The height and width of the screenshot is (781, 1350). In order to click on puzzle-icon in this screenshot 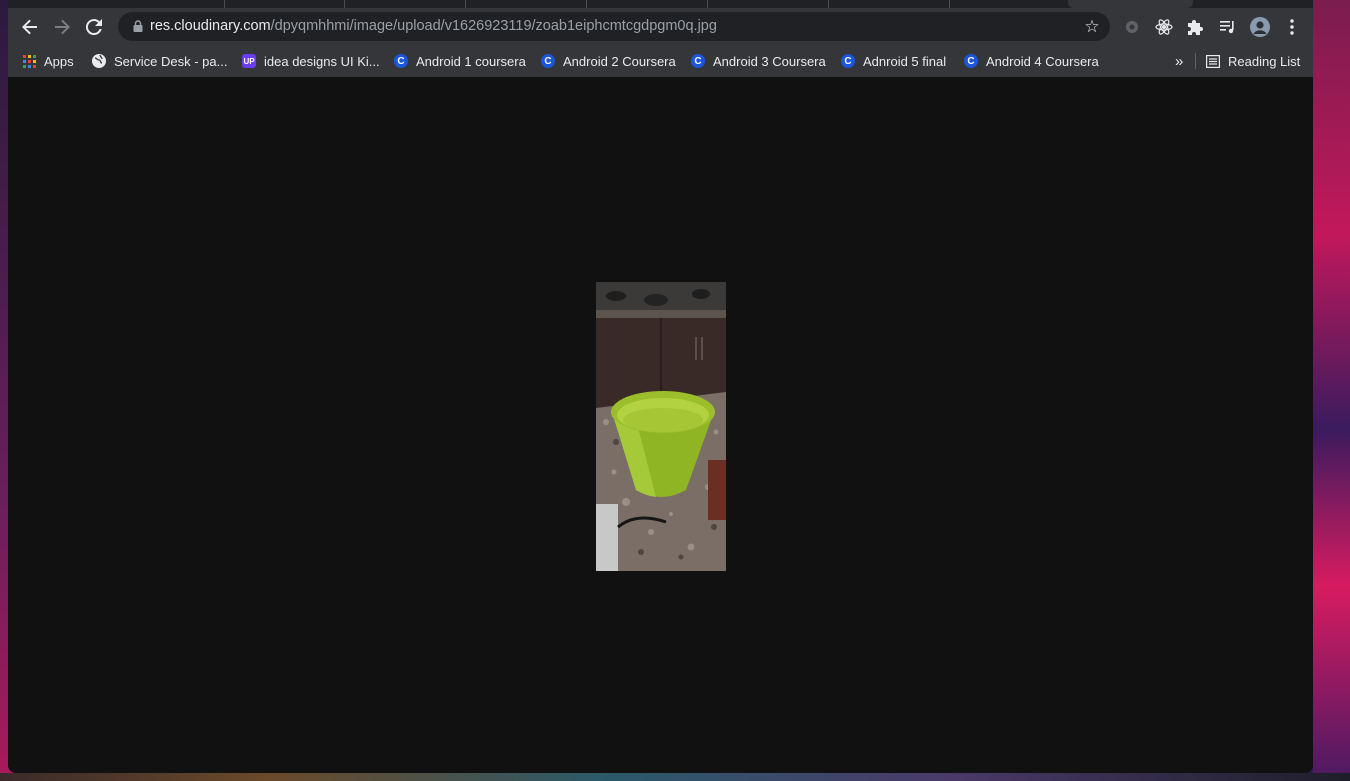, I will do `click(1196, 27)`.